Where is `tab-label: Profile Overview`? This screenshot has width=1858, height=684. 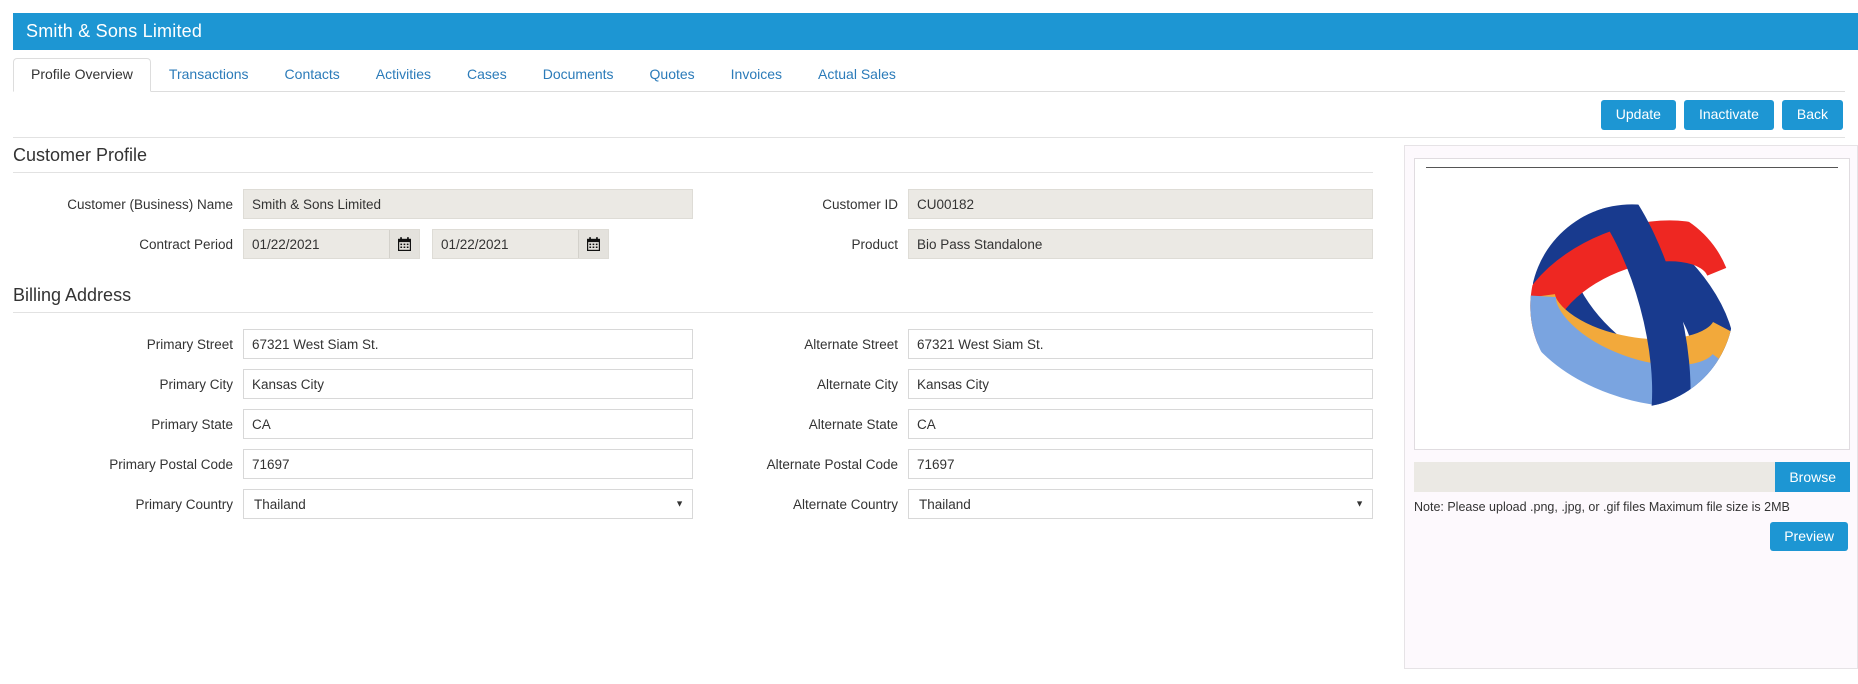 tab-label: Profile Overview is located at coordinates (82, 74).